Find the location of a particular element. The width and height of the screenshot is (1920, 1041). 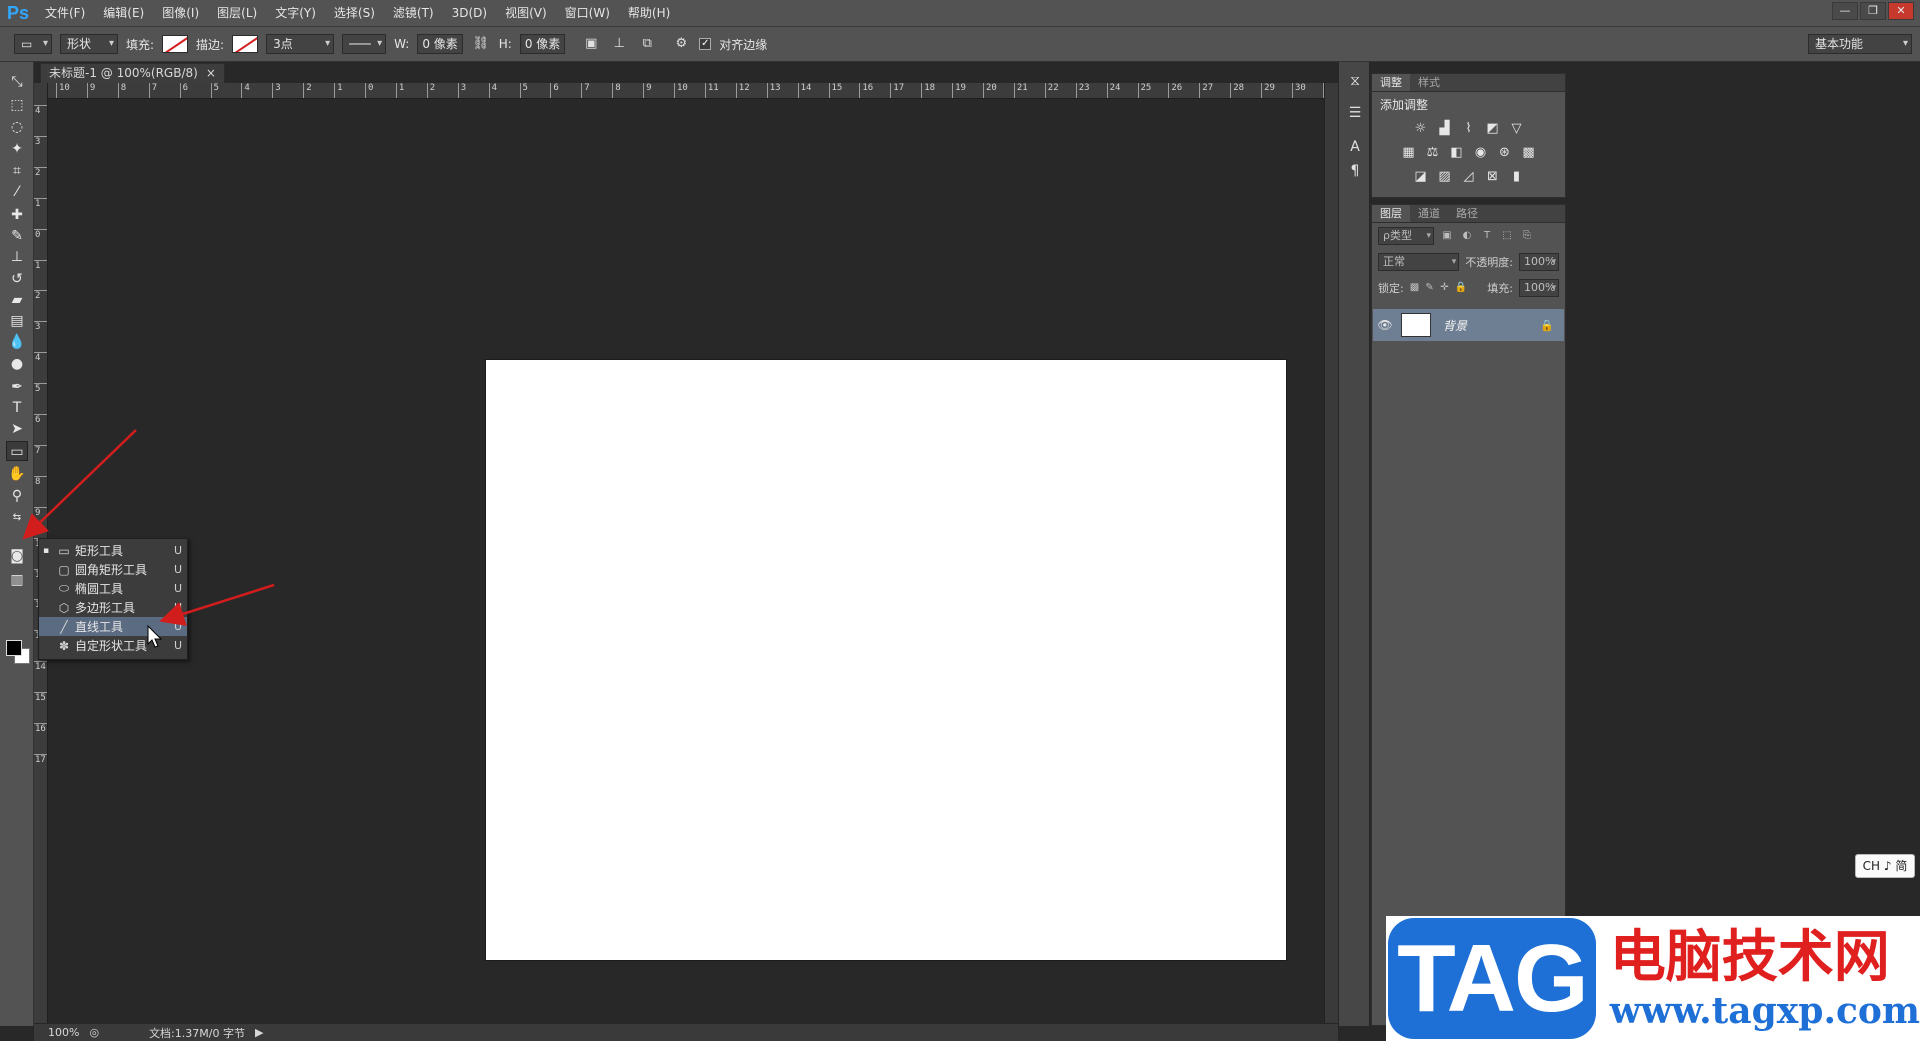

menu-3d: 3D(D) is located at coordinates (469, 13).